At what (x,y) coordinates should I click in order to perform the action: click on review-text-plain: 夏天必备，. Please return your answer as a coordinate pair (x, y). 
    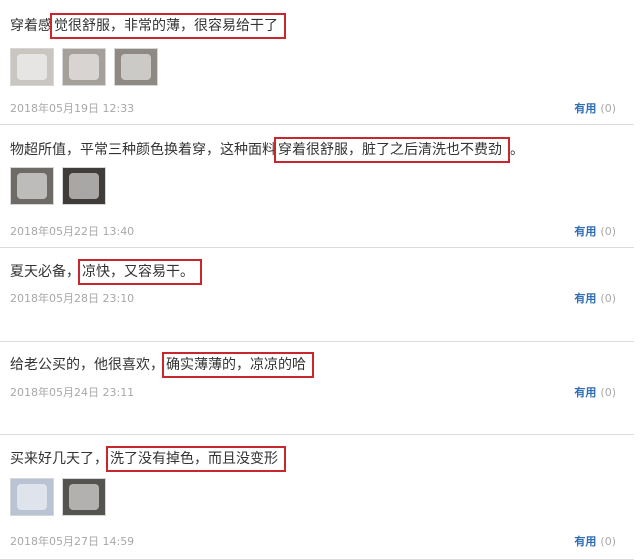
    Looking at the image, I should click on (45, 272).